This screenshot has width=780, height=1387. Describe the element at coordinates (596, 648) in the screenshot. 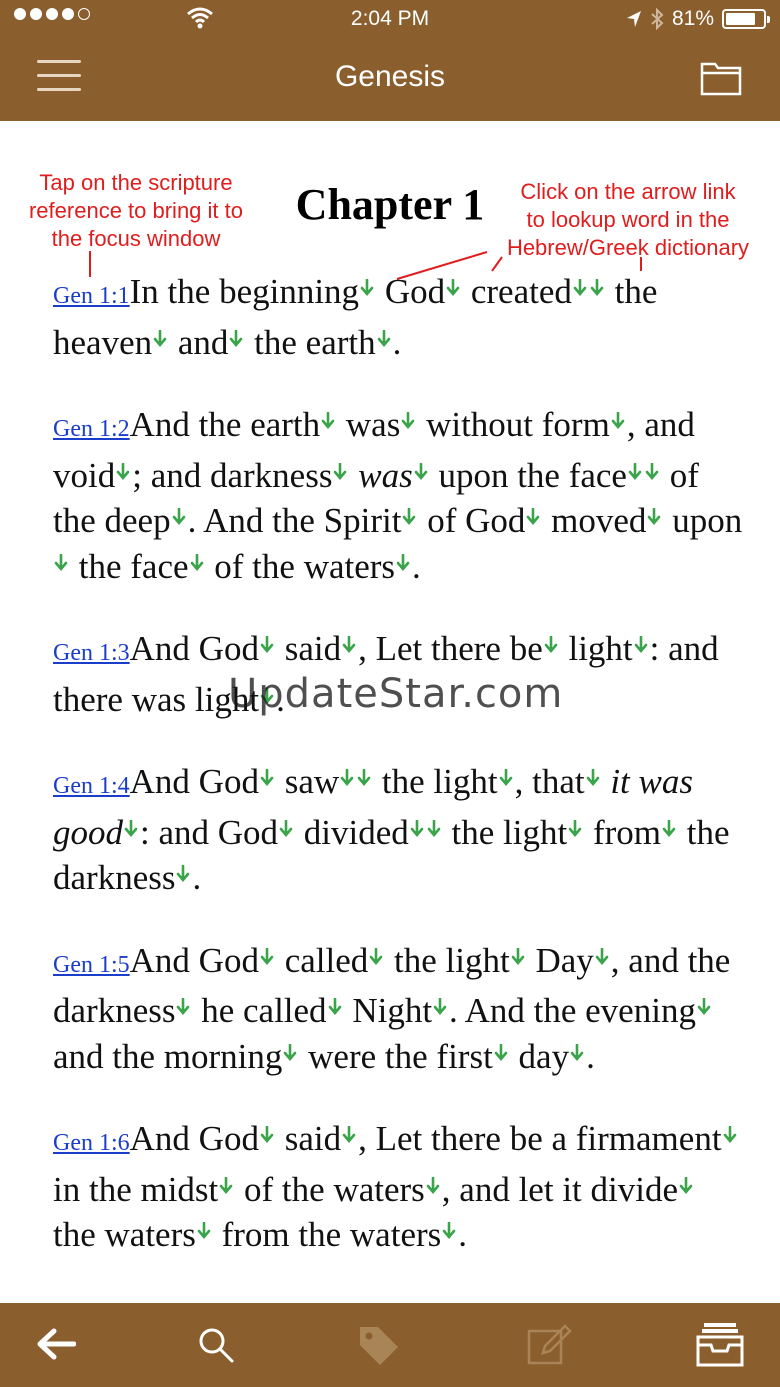

I see `verse-text: light` at that location.